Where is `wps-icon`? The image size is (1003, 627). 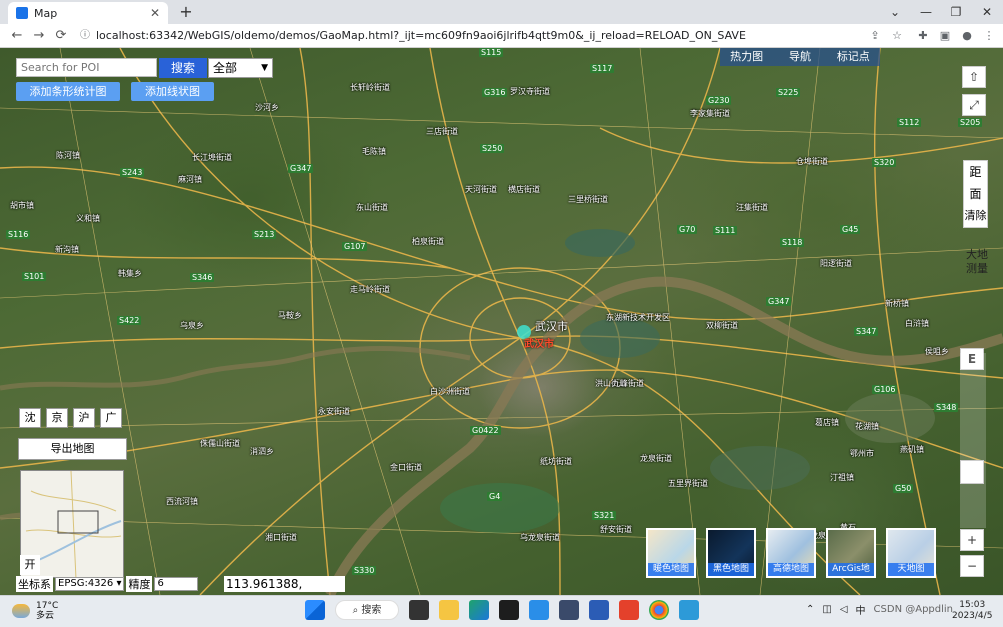 wps-icon is located at coordinates (629, 610).